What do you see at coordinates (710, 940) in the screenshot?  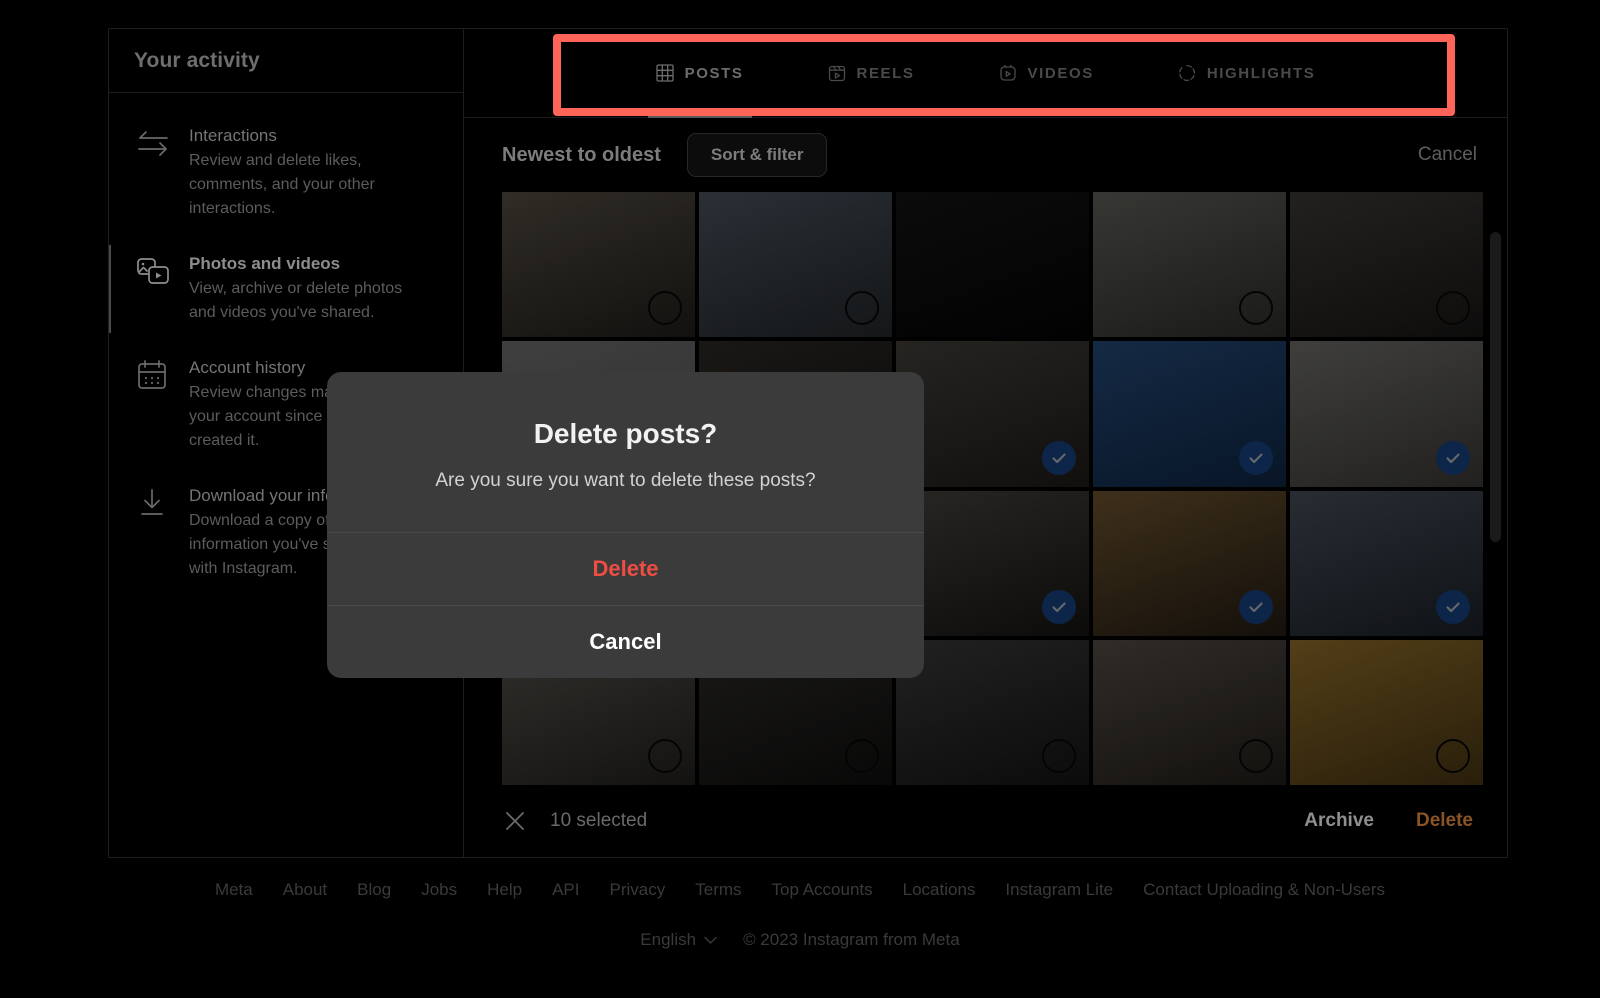 I see `chevron-down-icon` at bounding box center [710, 940].